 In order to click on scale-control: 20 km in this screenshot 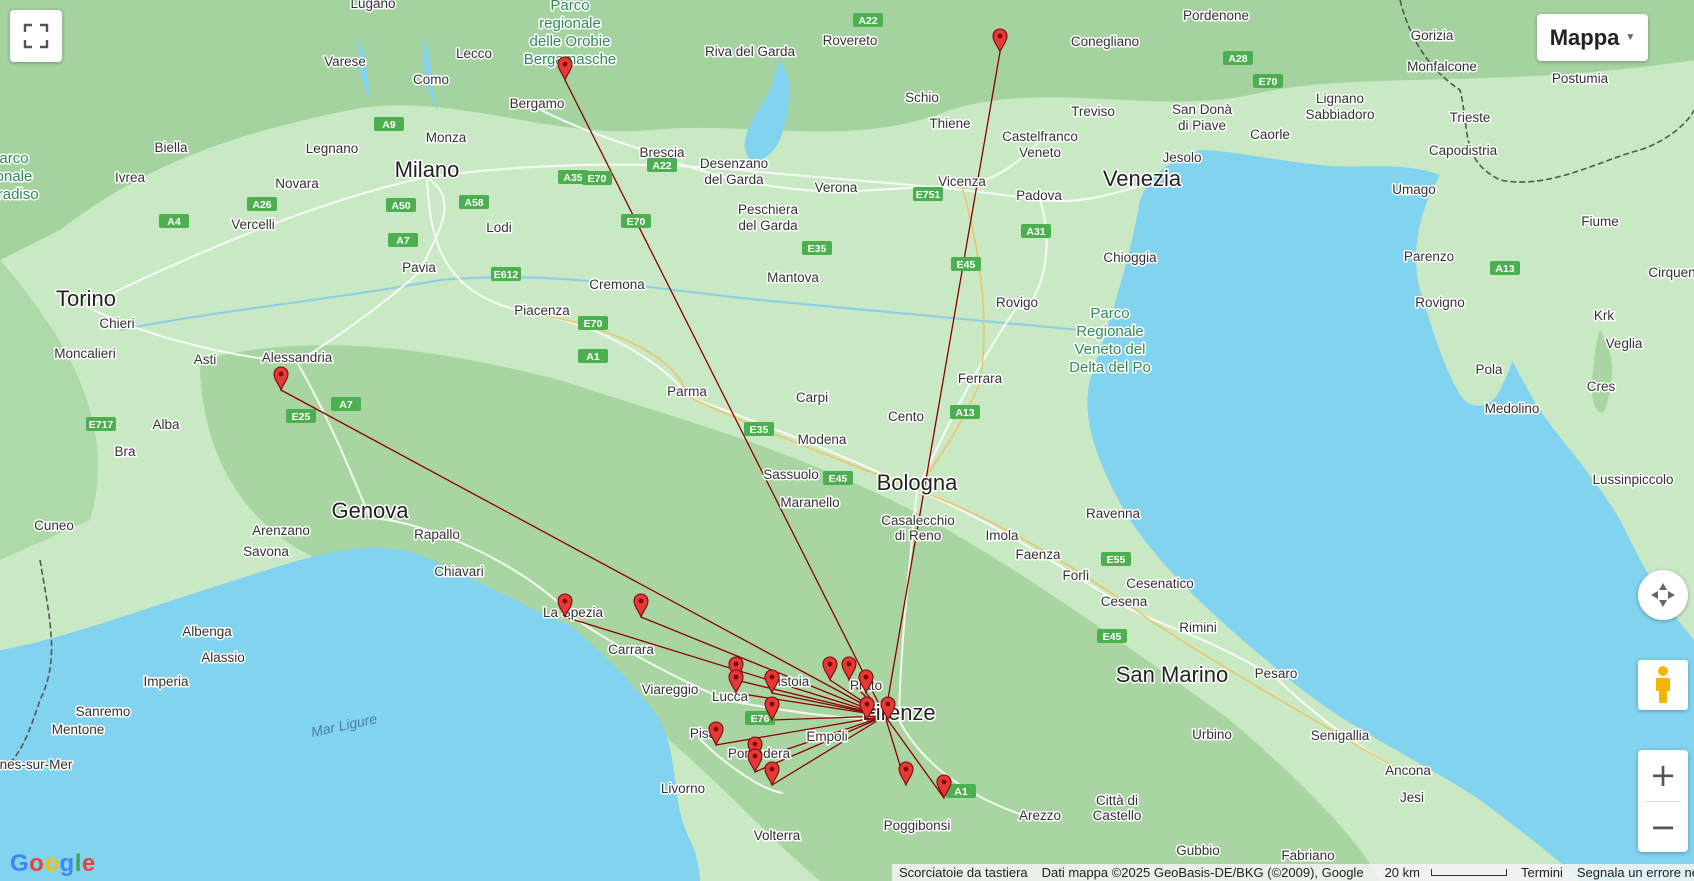, I will do `click(1442, 872)`.